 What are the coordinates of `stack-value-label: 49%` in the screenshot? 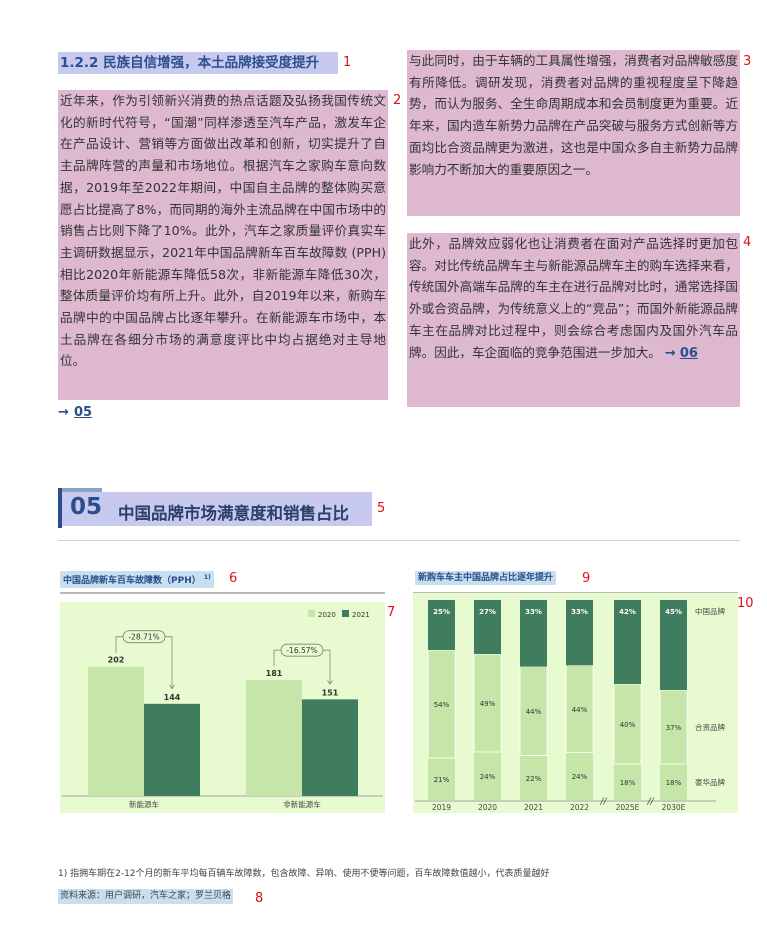 It's located at (488, 704).